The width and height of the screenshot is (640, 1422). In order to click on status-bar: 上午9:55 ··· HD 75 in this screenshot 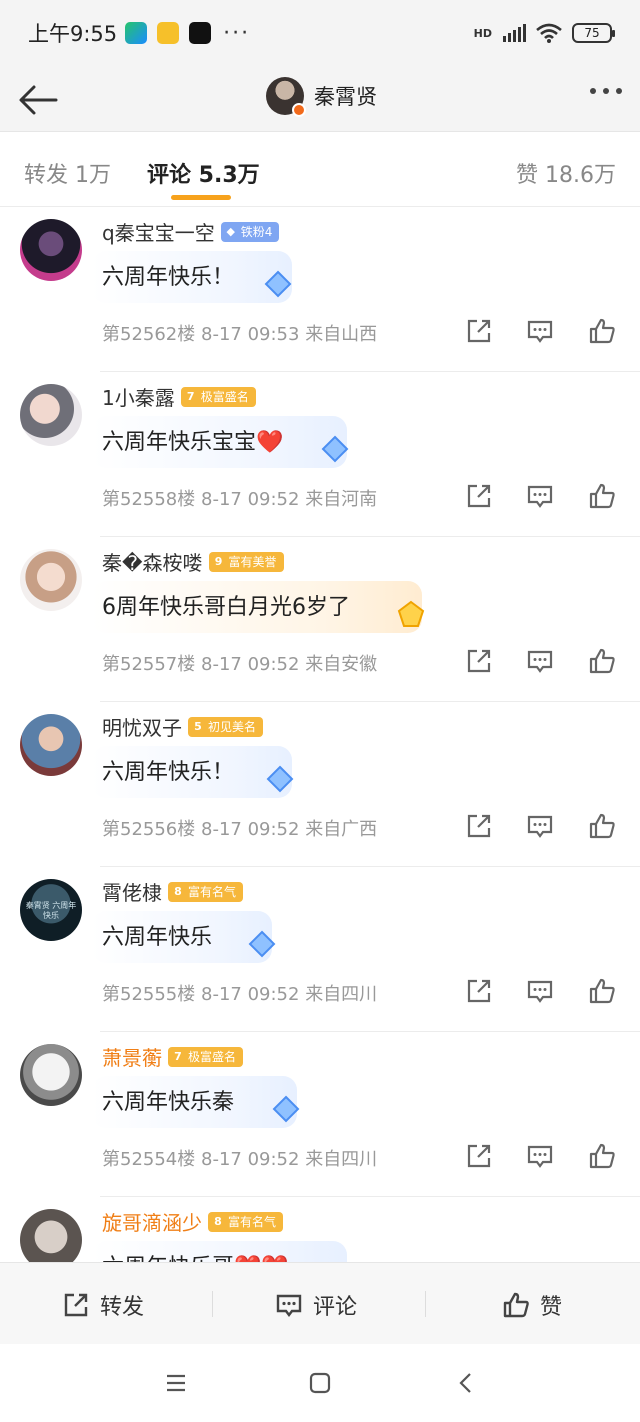, I will do `click(320, 33)`.